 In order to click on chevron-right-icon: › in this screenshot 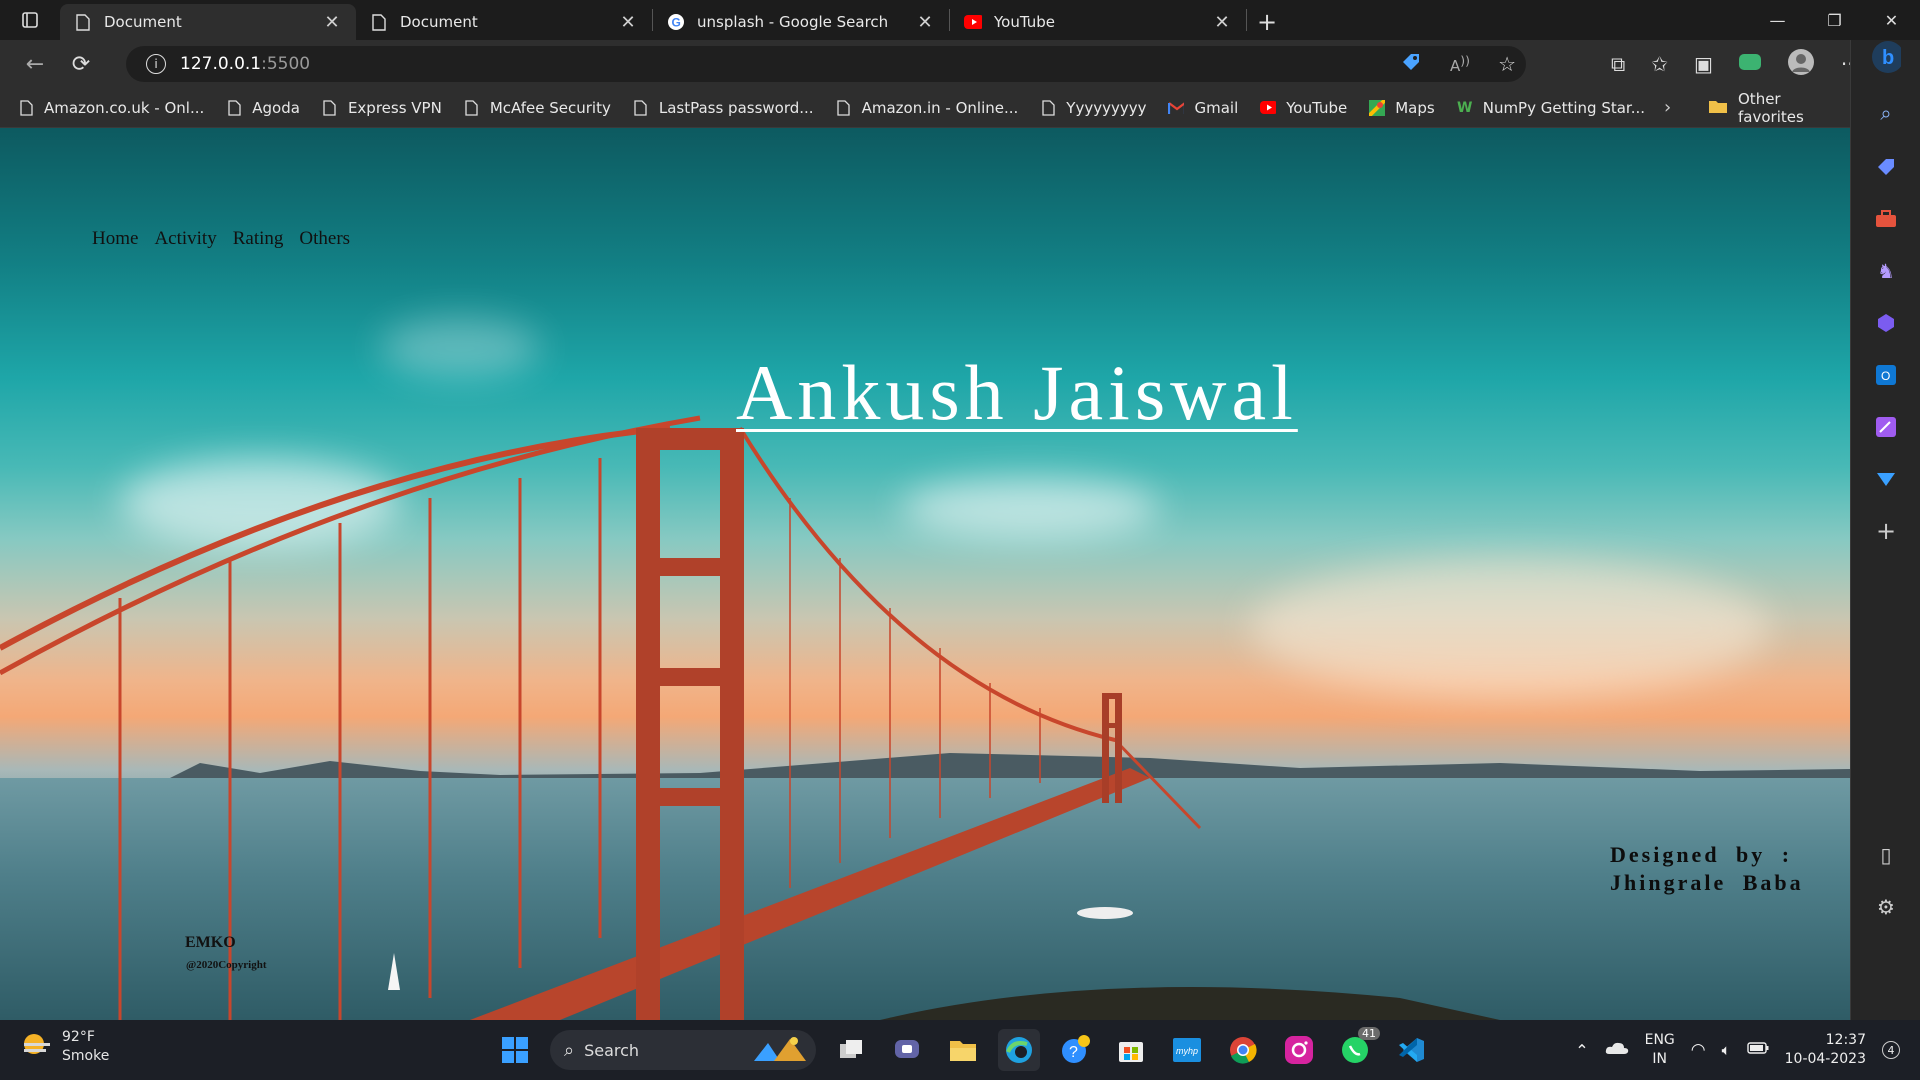, I will do `click(1667, 107)`.